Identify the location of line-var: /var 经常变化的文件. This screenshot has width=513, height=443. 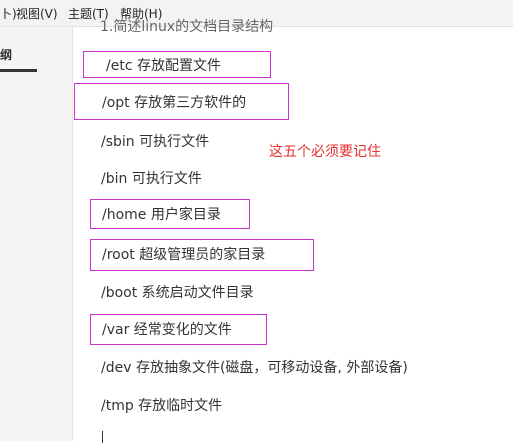
(167, 330).